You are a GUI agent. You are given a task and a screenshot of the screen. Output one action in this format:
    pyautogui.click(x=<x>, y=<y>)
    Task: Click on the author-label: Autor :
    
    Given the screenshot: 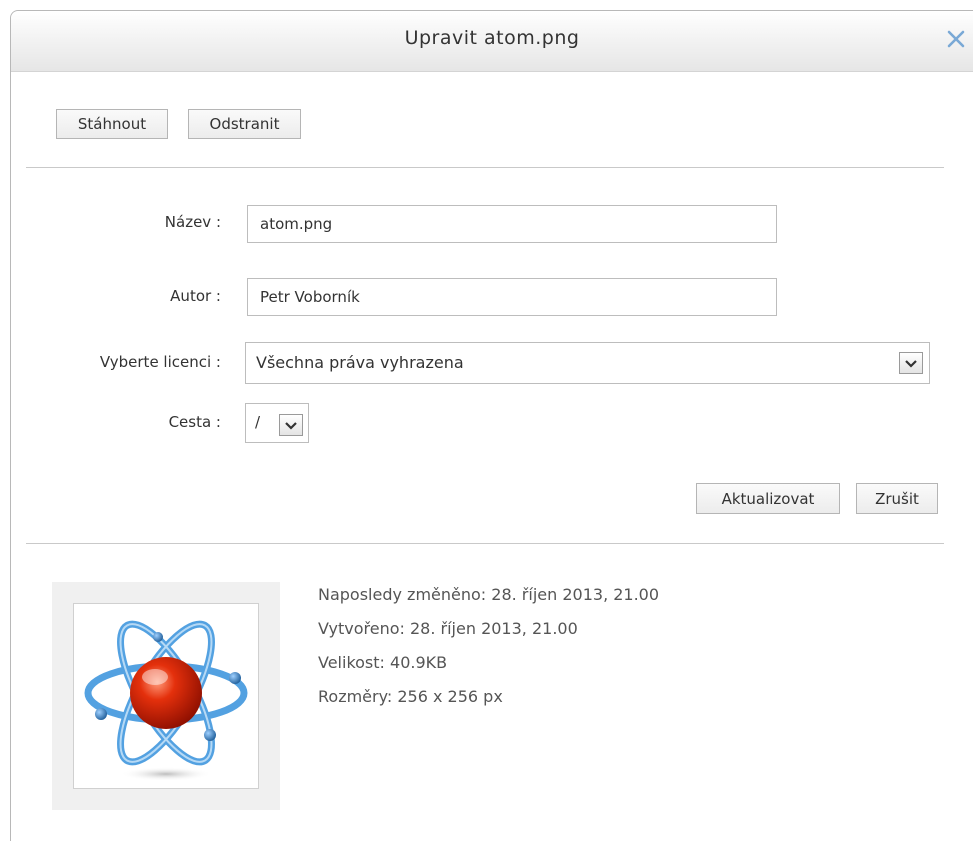 What is the action you would take?
    pyautogui.click(x=195, y=296)
    